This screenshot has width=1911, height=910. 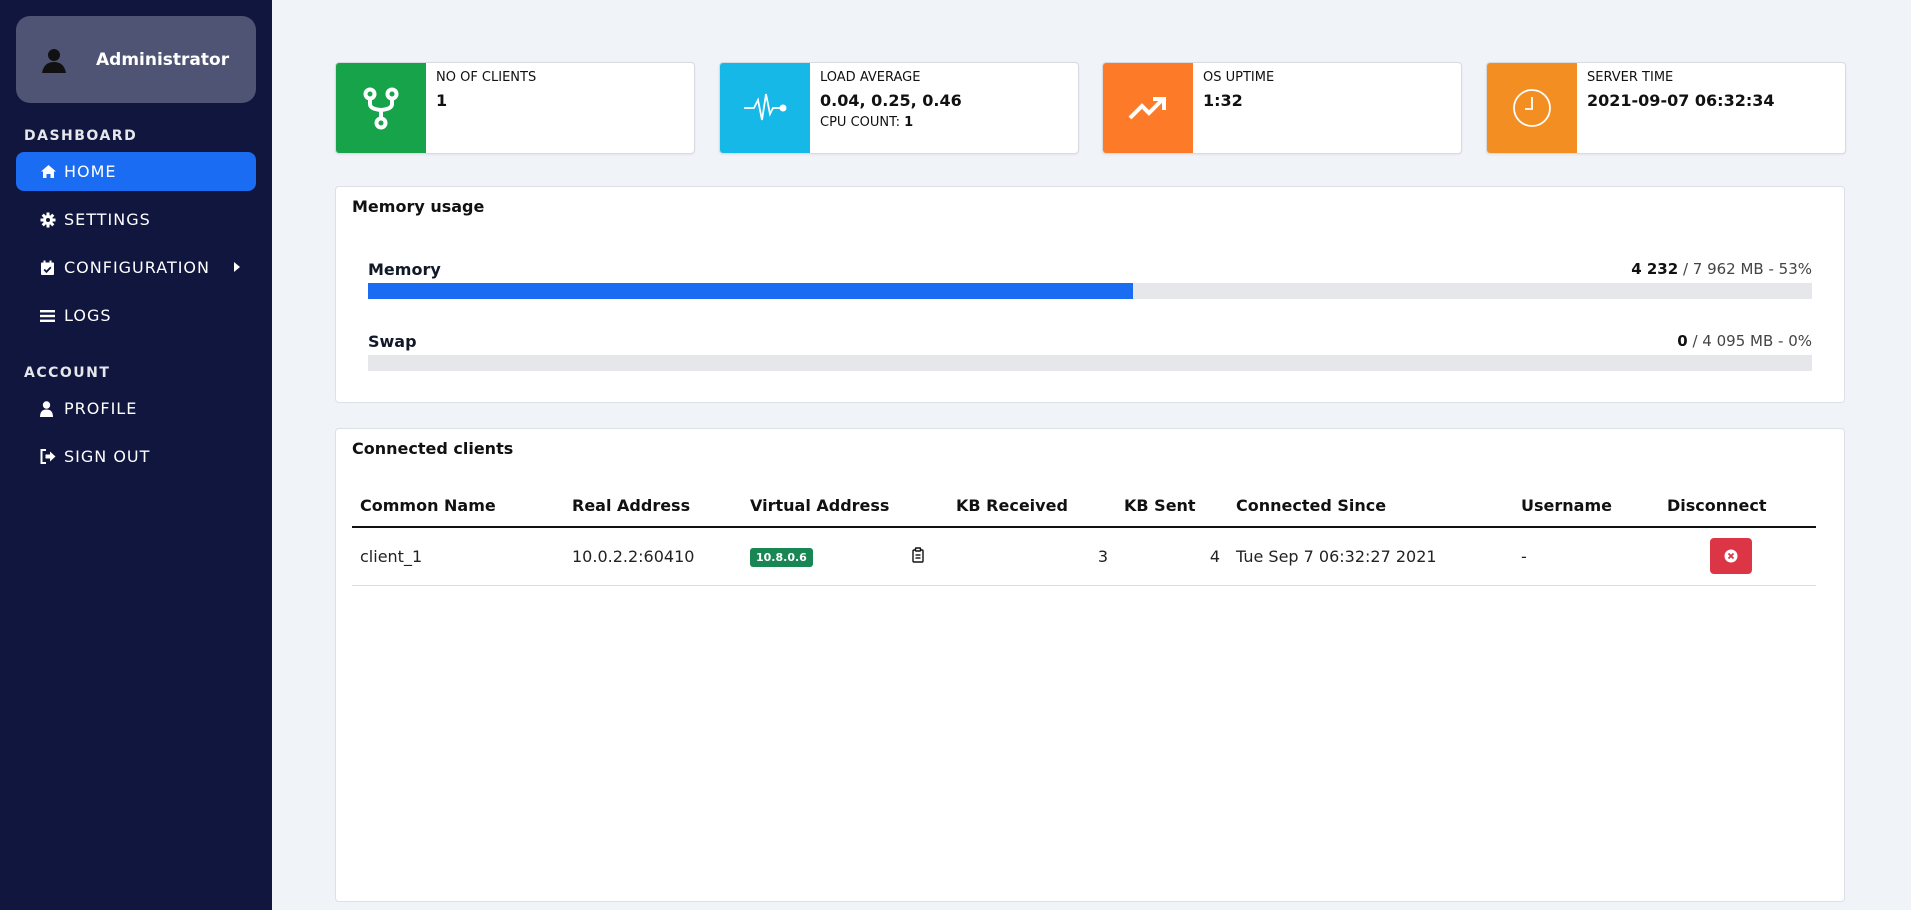 I want to click on column-header: Disconnect, so click(x=1737, y=506).